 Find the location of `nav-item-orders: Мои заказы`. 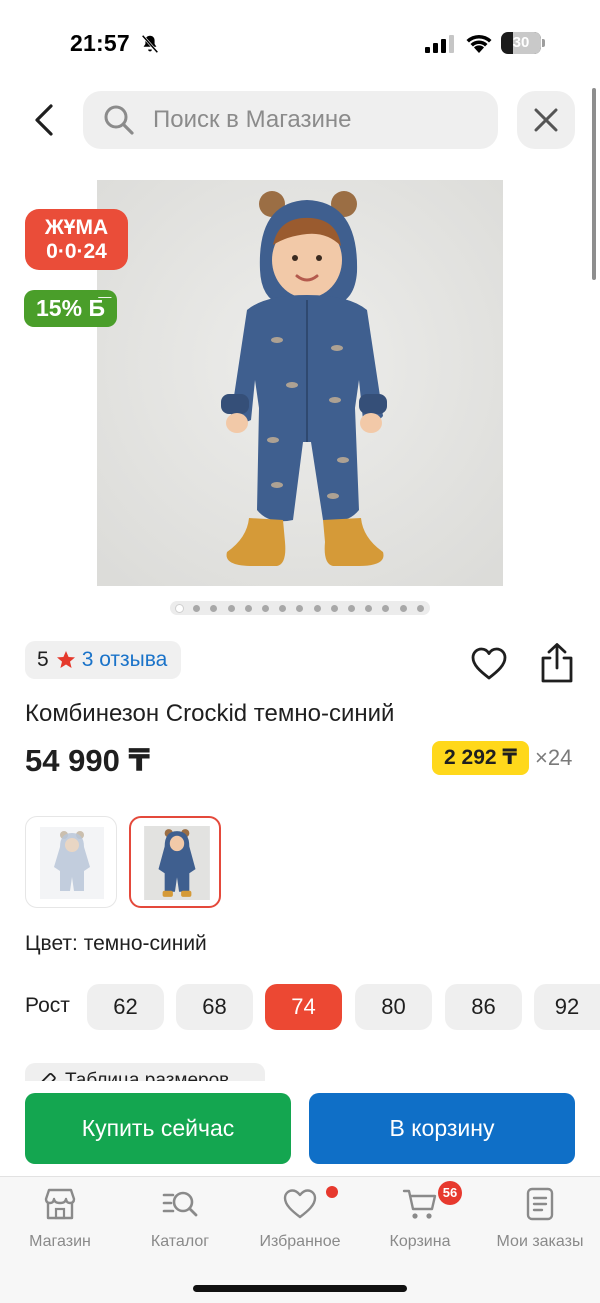

nav-item-orders: Мои заказы is located at coordinates (540, 1225).